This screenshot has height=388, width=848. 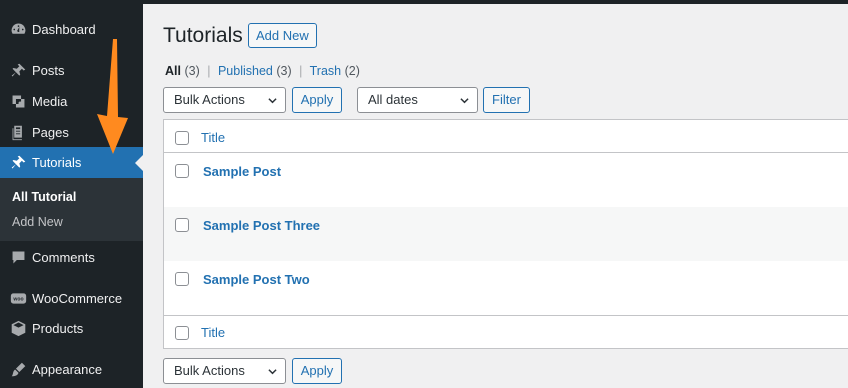 What do you see at coordinates (284, 71) in the screenshot?
I see `view-published-count: (3)` at bounding box center [284, 71].